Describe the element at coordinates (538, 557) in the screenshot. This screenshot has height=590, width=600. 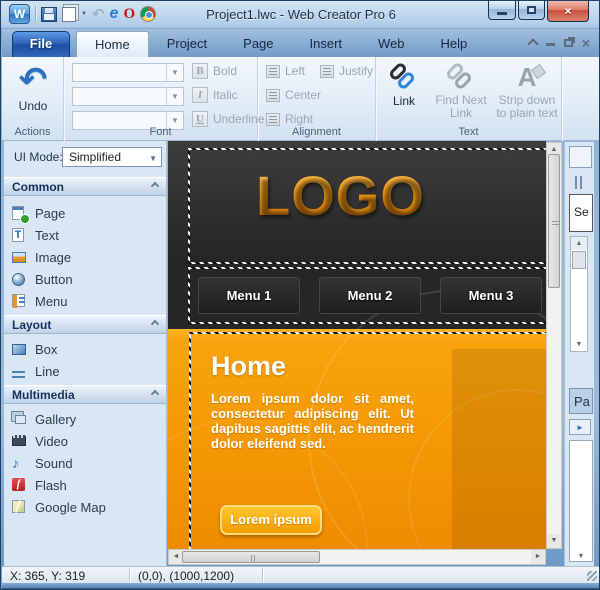
I see `scroll-right-icon: ►` at that location.